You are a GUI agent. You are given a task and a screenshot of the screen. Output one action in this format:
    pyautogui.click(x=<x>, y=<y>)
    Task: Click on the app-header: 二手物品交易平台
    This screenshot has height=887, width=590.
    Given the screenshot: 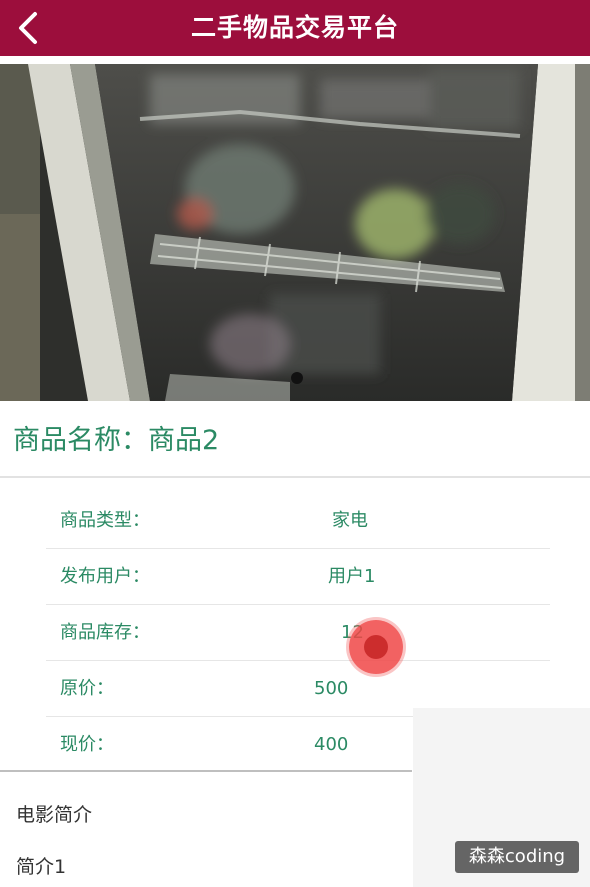 What is the action you would take?
    pyautogui.click(x=295, y=28)
    